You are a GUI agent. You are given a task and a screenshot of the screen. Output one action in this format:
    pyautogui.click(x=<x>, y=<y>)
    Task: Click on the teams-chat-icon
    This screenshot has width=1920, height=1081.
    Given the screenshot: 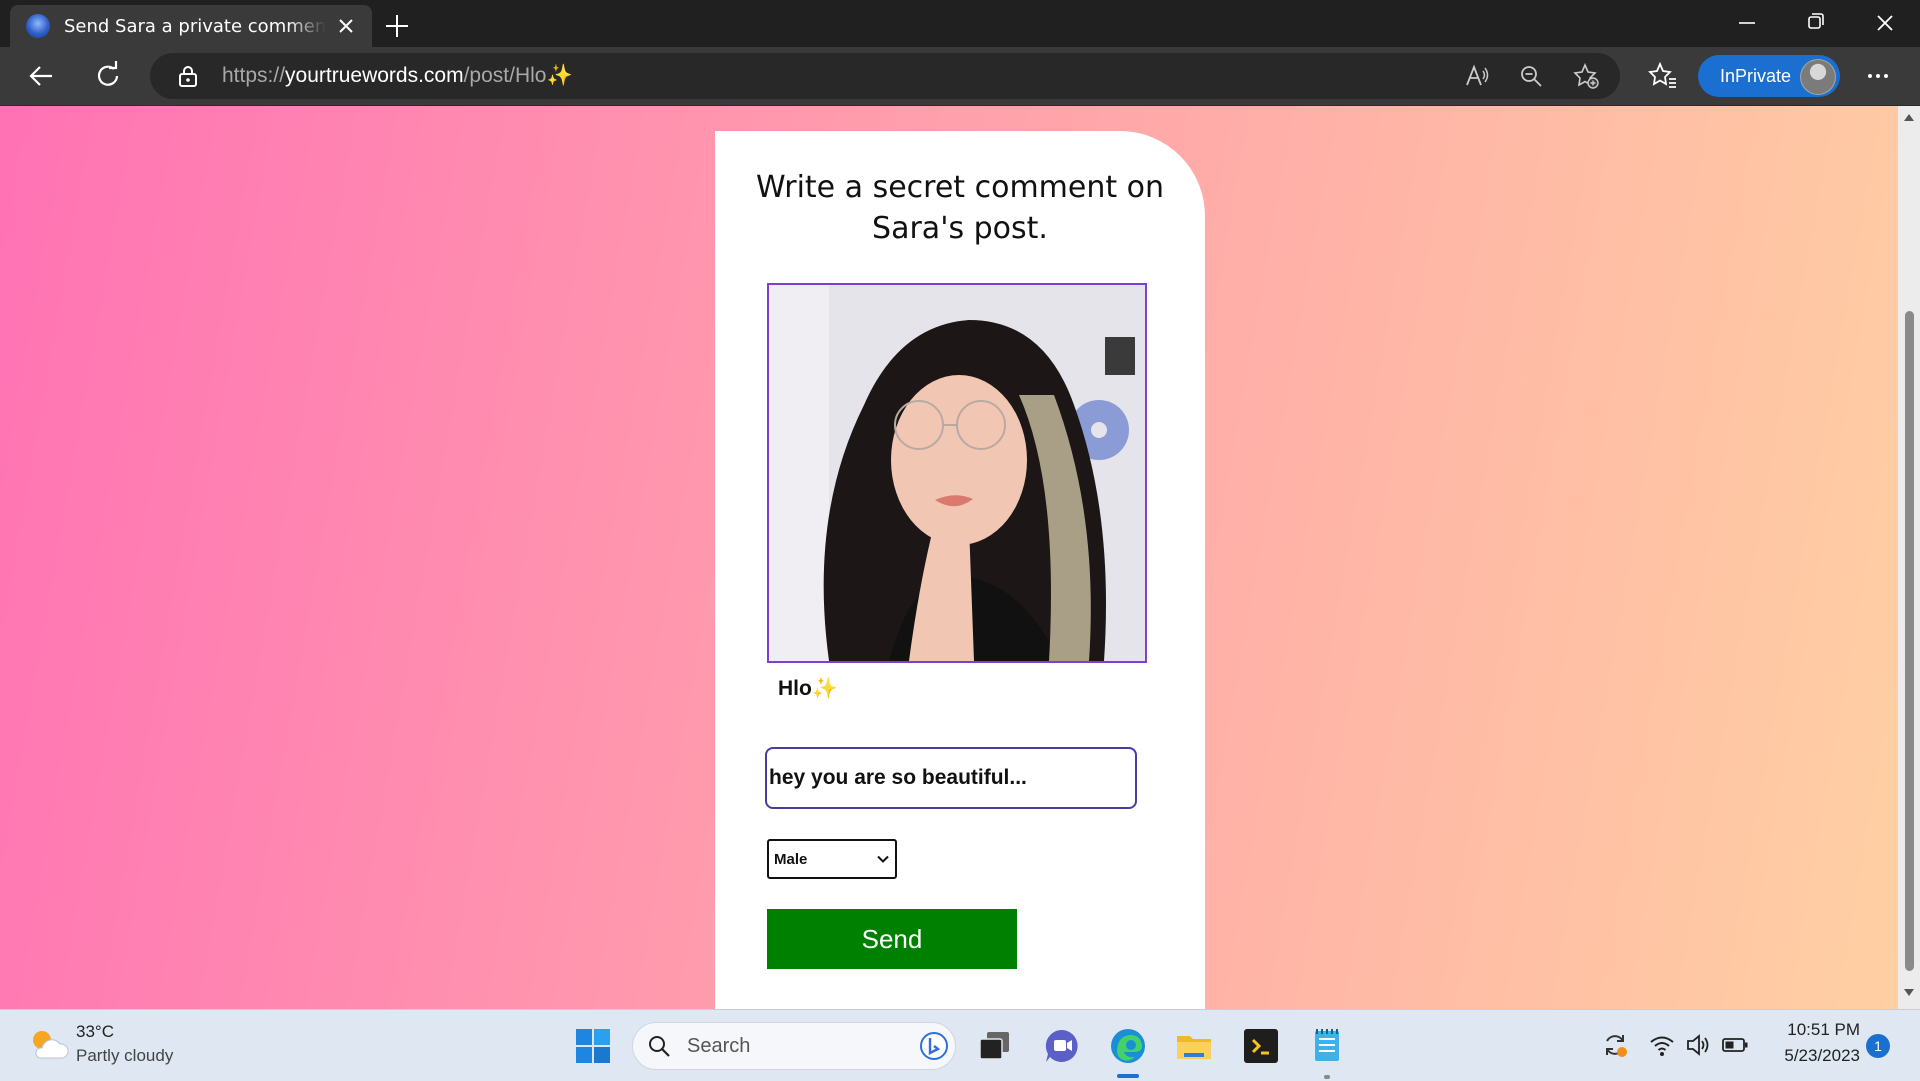 What is the action you would take?
    pyautogui.click(x=1062, y=1046)
    